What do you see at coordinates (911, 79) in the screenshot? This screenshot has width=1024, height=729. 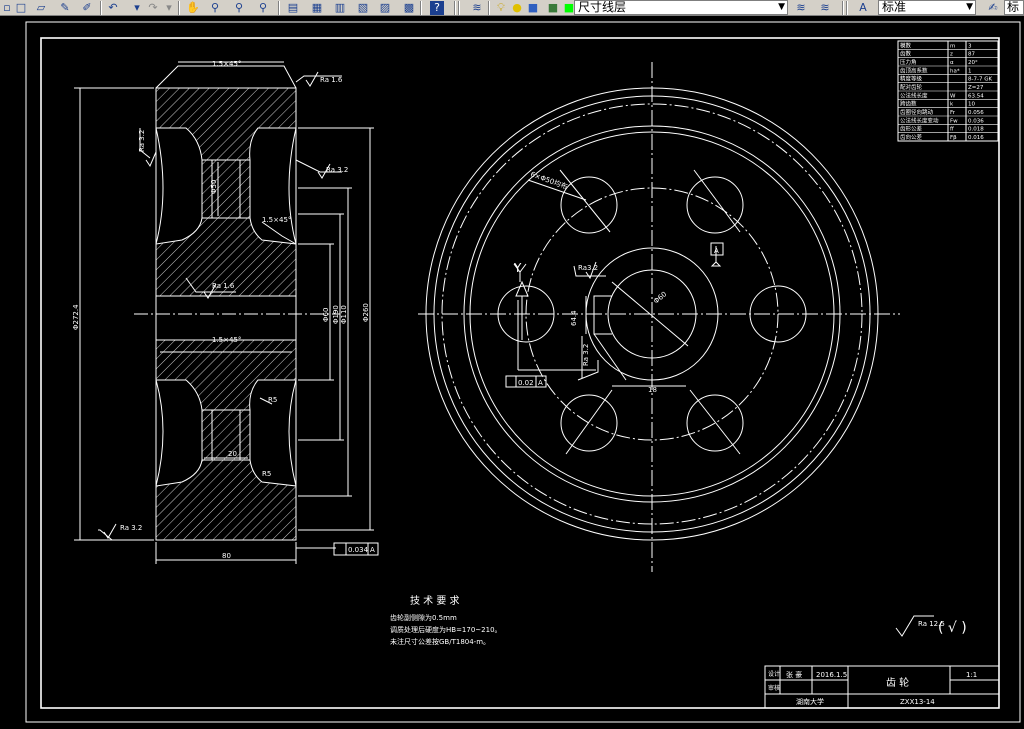 I see `param-cell: 精度等级` at bounding box center [911, 79].